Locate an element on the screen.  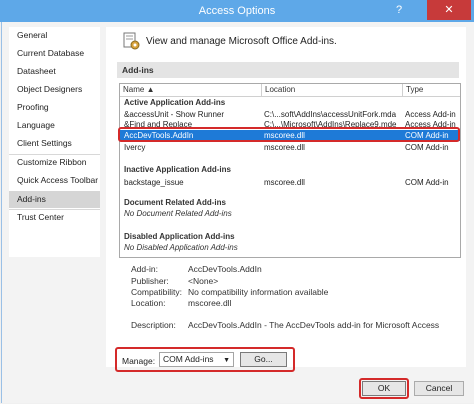
group-disabled: Disabled Application Add-ins is located at coordinates (179, 236).